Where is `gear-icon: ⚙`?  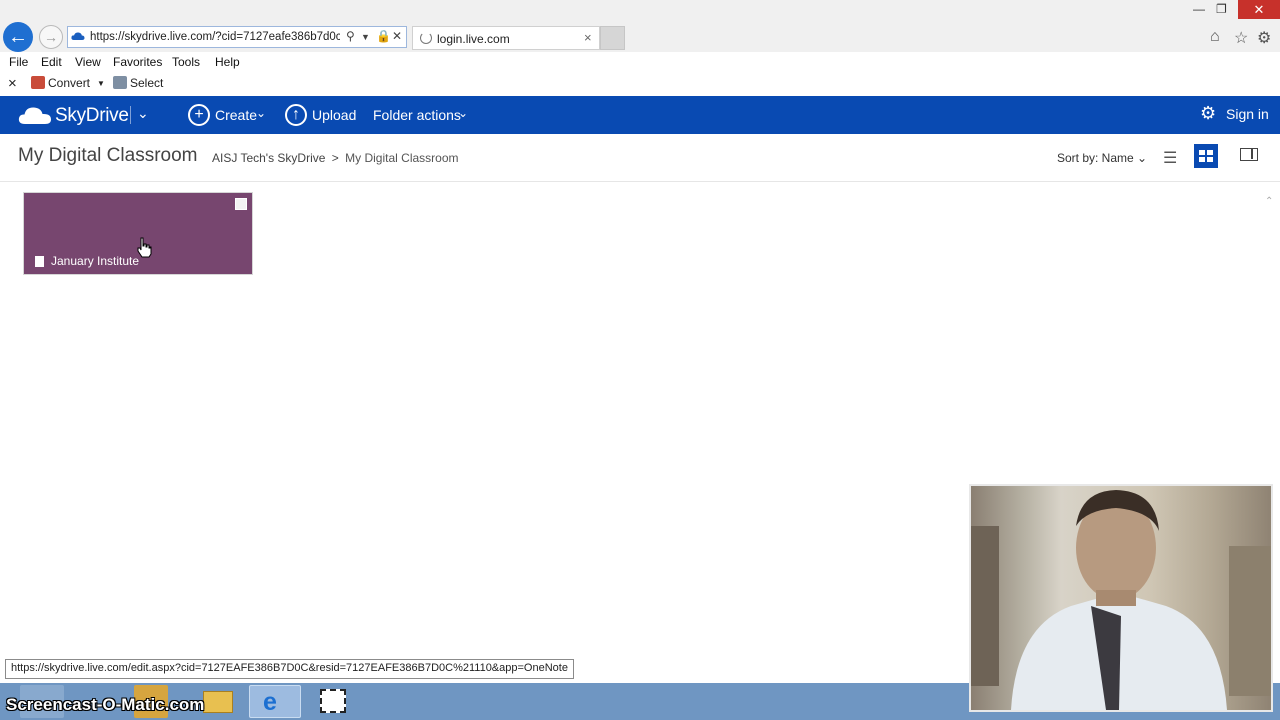
gear-icon: ⚙ is located at coordinates (1264, 38).